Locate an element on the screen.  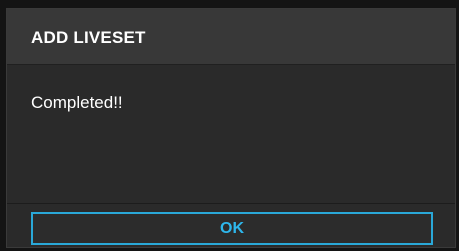
ok-button: OK is located at coordinates (232, 228).